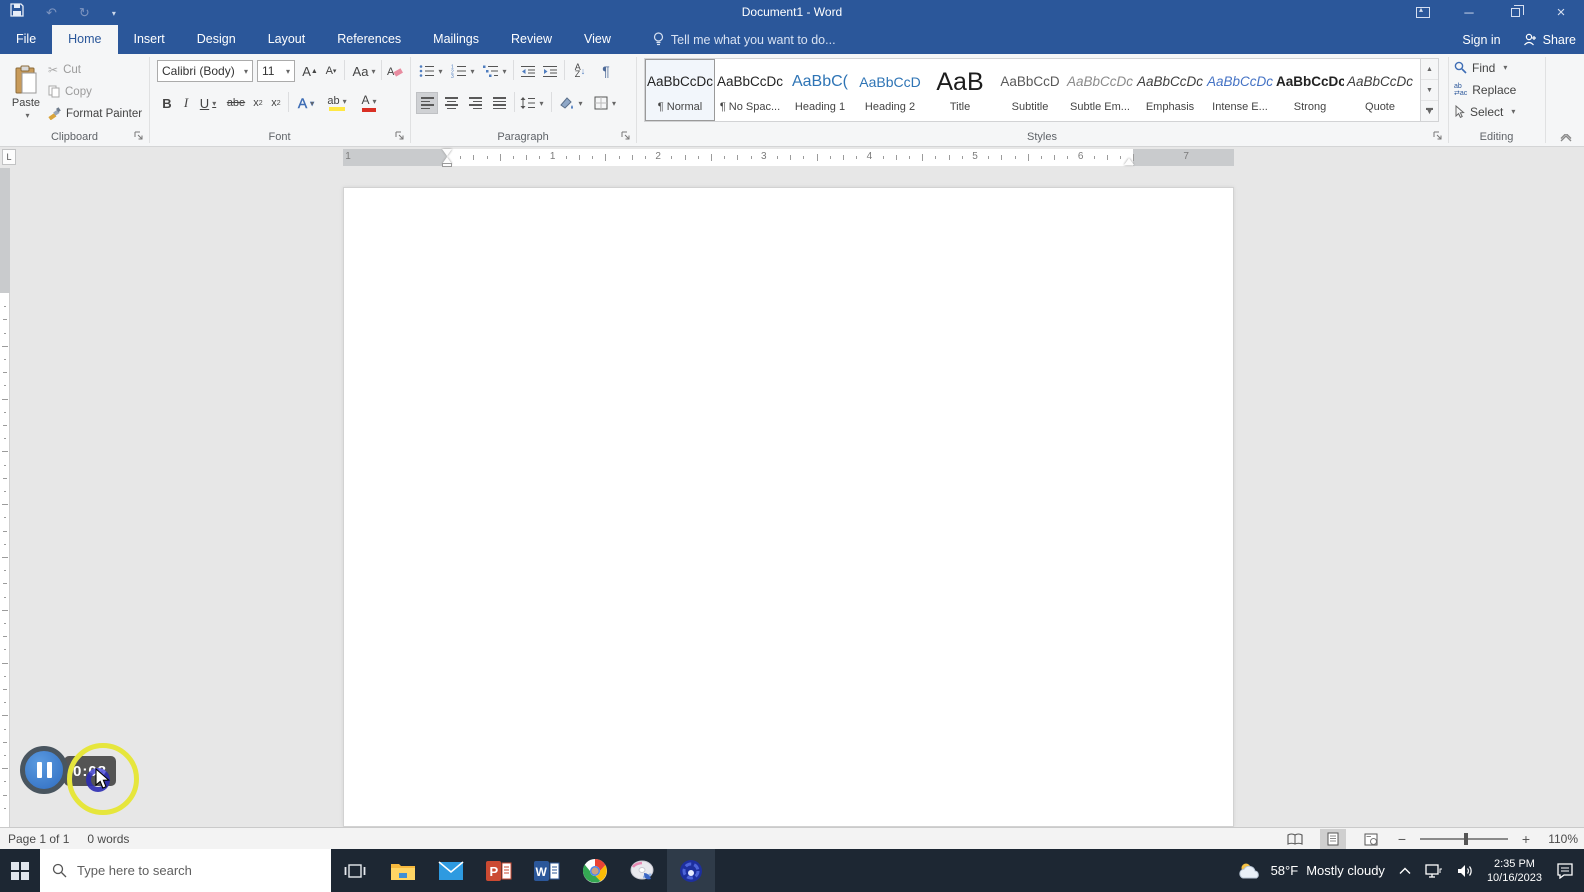  I want to click on vertical-ruler, so click(5, 497).